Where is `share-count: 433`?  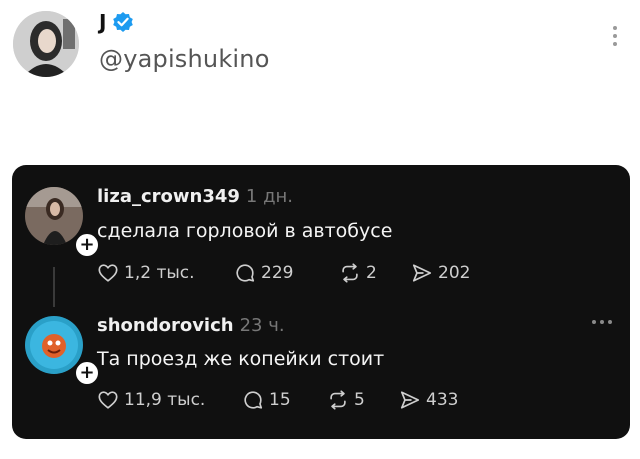 share-count: 433 is located at coordinates (442, 400).